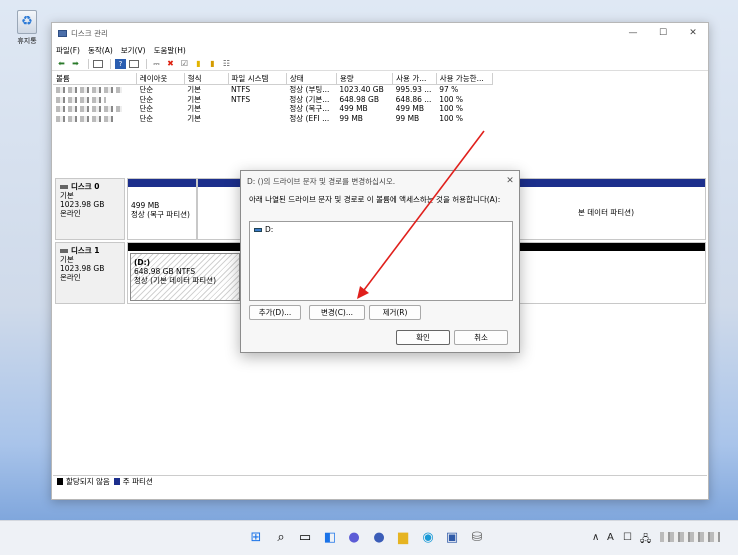  I want to click on disk-management-app-icon, so click(62, 33).